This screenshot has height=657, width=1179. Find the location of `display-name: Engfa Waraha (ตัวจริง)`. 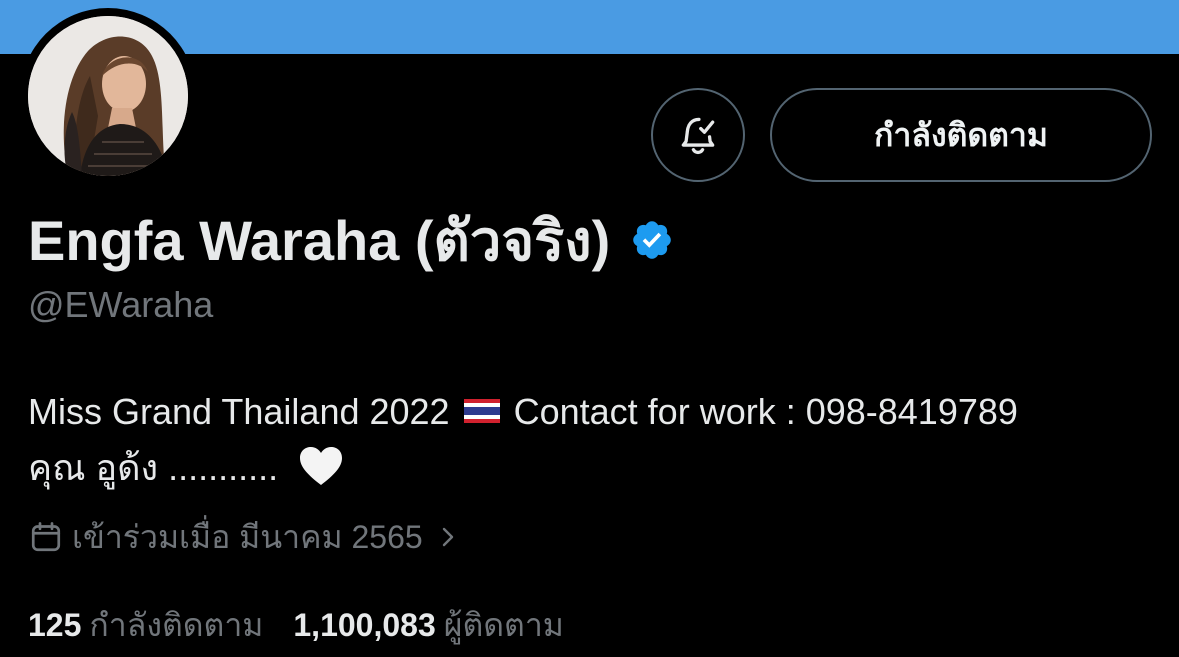

display-name: Engfa Waraha (ตัวจริง) is located at coordinates (319, 240).